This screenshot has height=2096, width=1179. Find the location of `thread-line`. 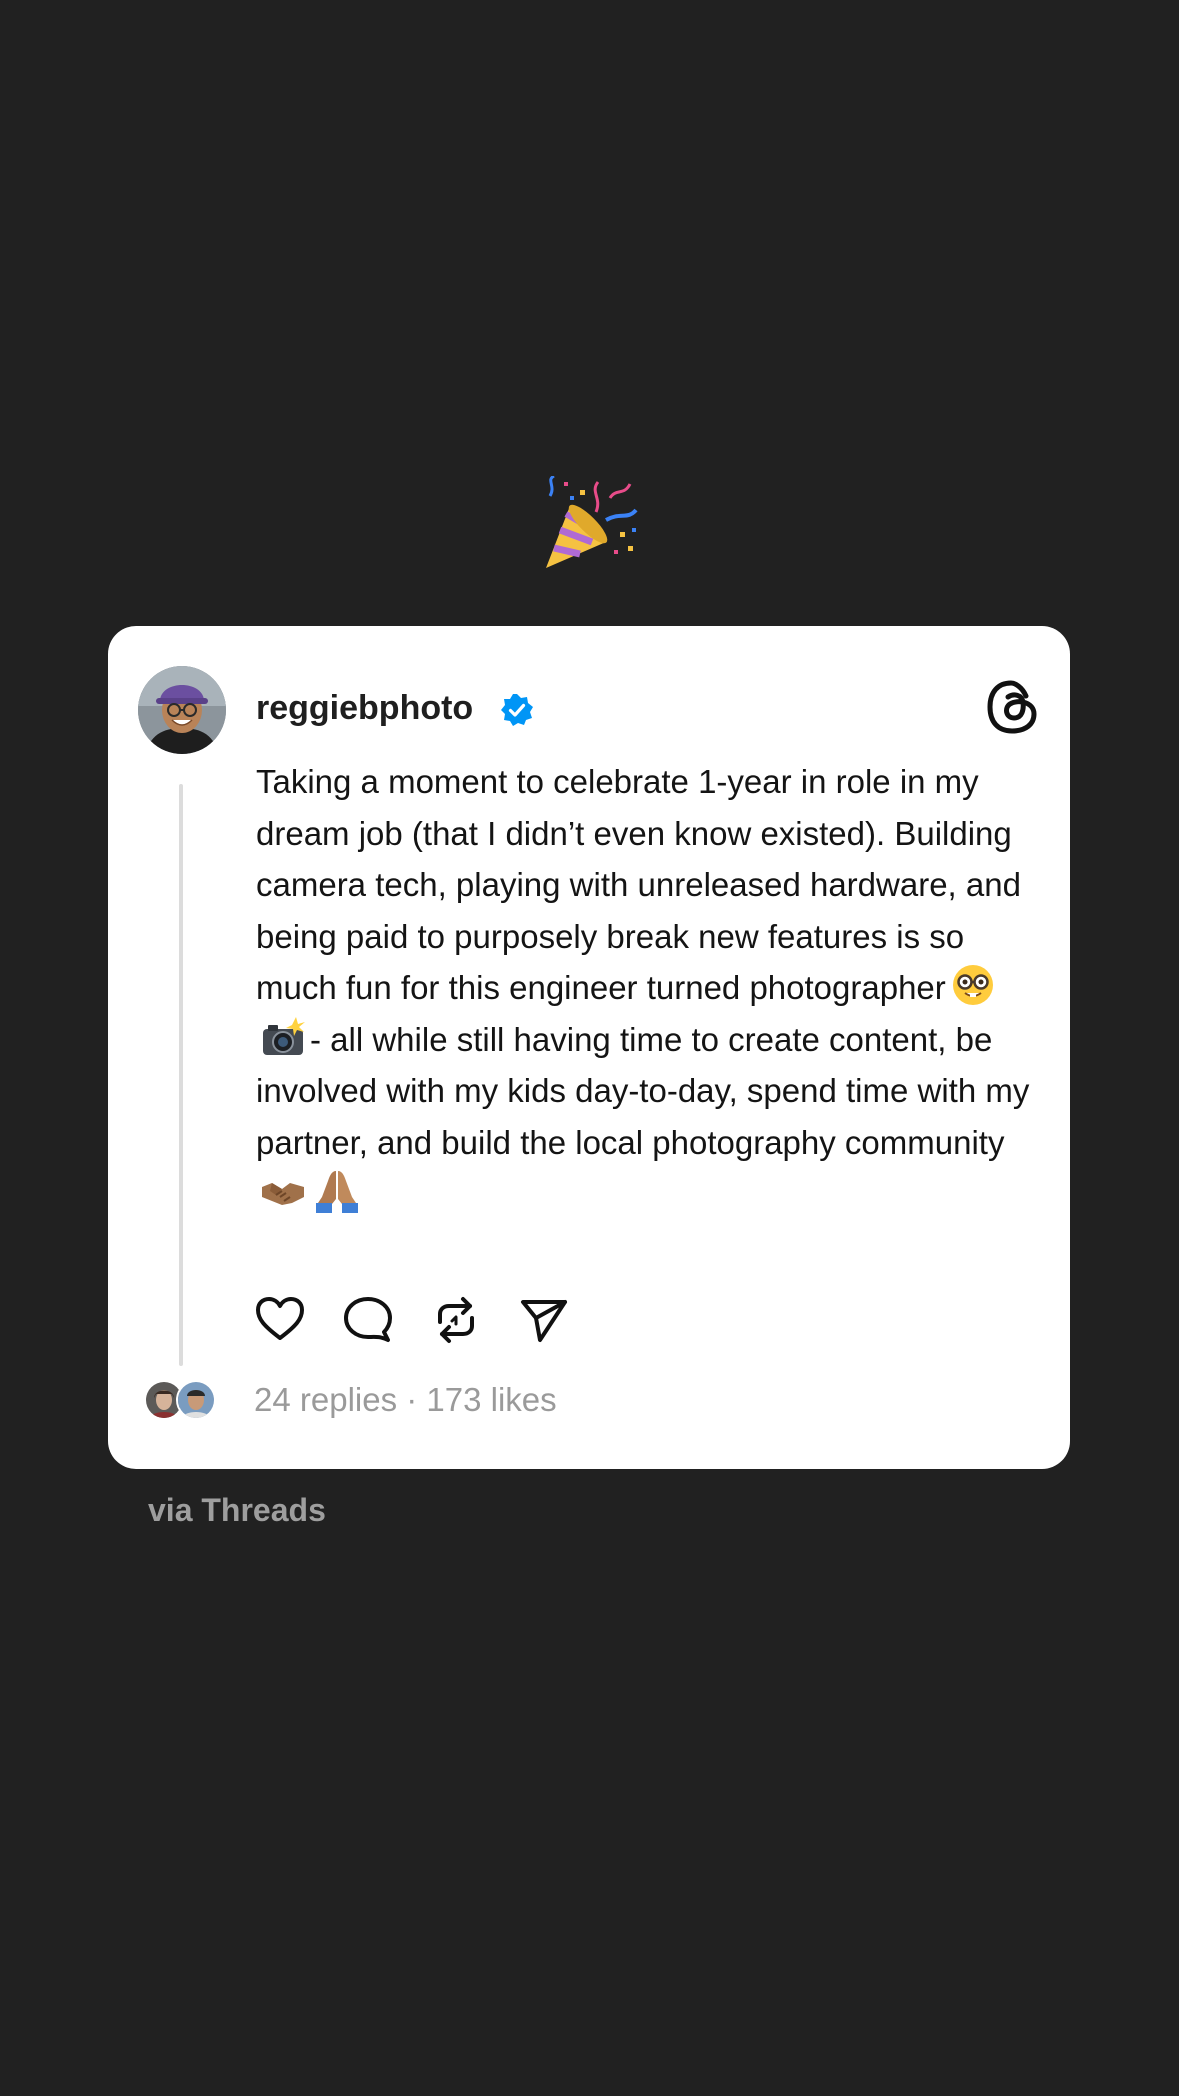

thread-line is located at coordinates (181, 1075).